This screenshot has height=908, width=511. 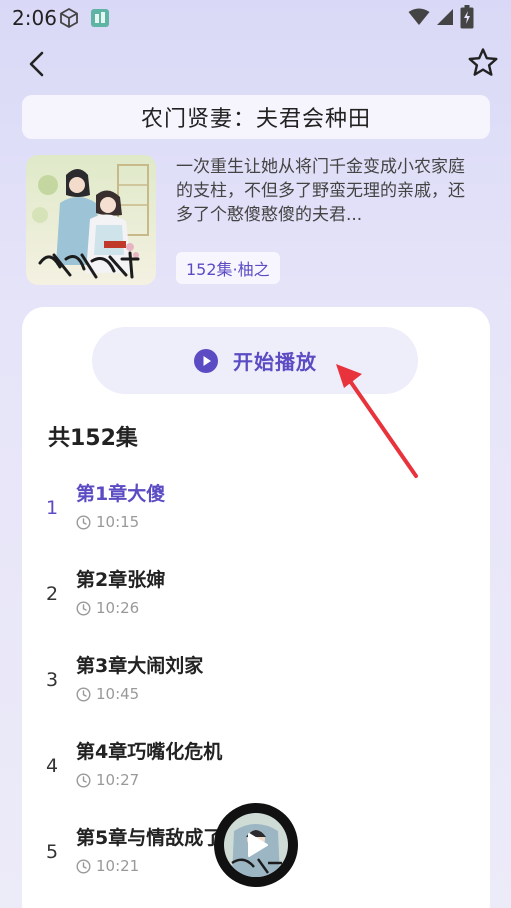 I want to click on episode-meta: 10:21, so click(x=107, y=866).